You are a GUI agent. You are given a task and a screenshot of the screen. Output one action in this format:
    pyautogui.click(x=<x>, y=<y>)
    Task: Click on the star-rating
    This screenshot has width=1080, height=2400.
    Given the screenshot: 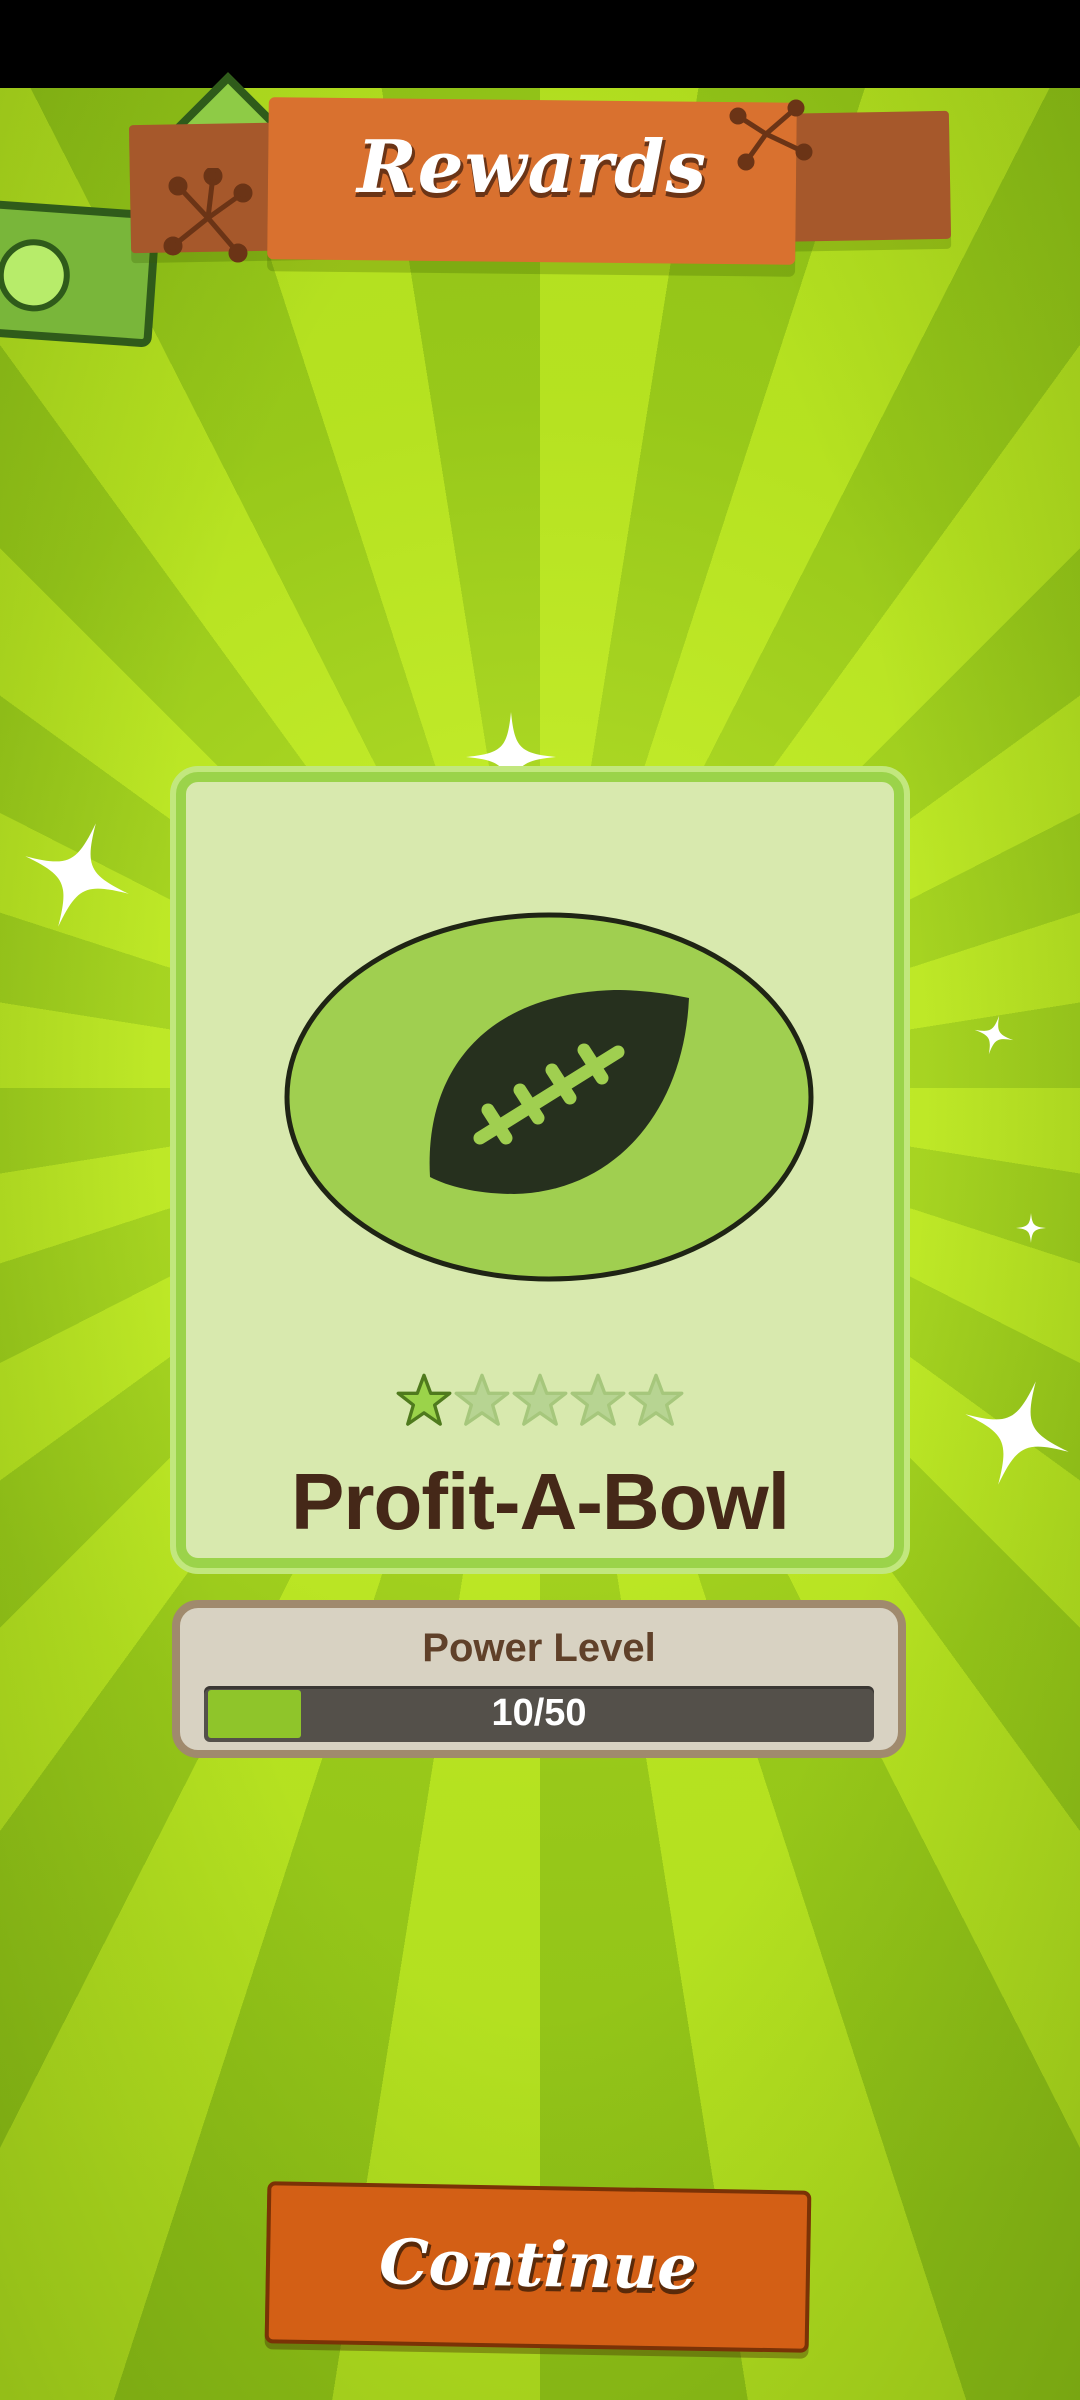 What is the action you would take?
    pyautogui.click(x=540, y=1400)
    